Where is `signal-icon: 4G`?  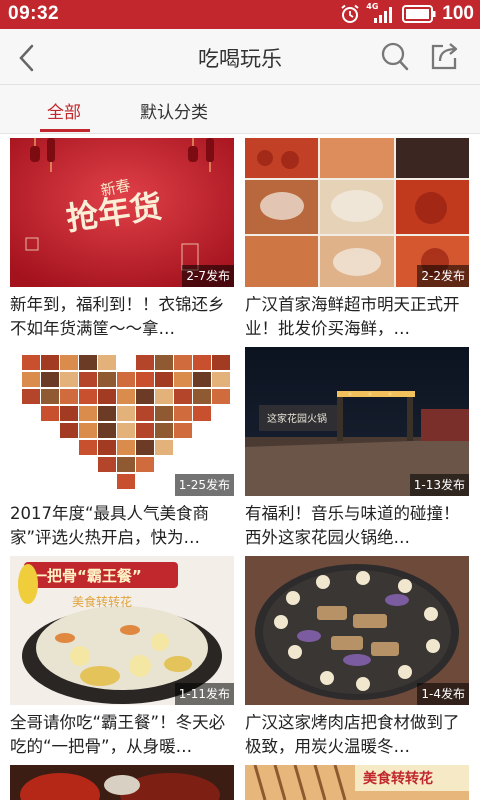
signal-icon: 4G is located at coordinates (381, 13).